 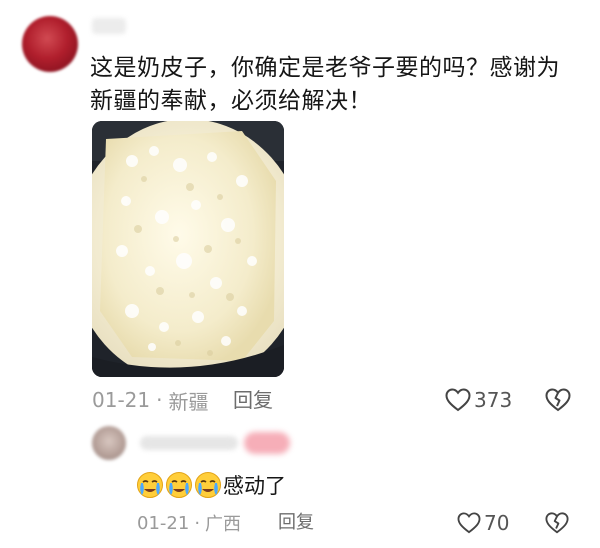 I want to click on reply-dislike-button, so click(x=557, y=523).